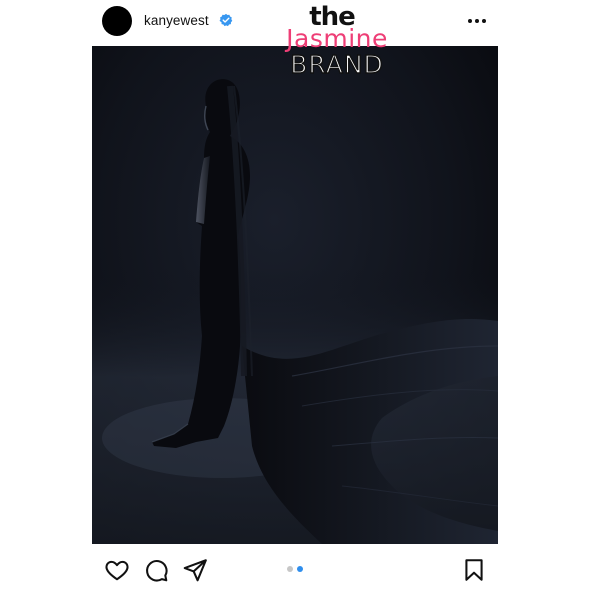 This screenshot has height=590, width=590. What do you see at coordinates (226, 20) in the screenshot?
I see `verified-badge-icon` at bounding box center [226, 20].